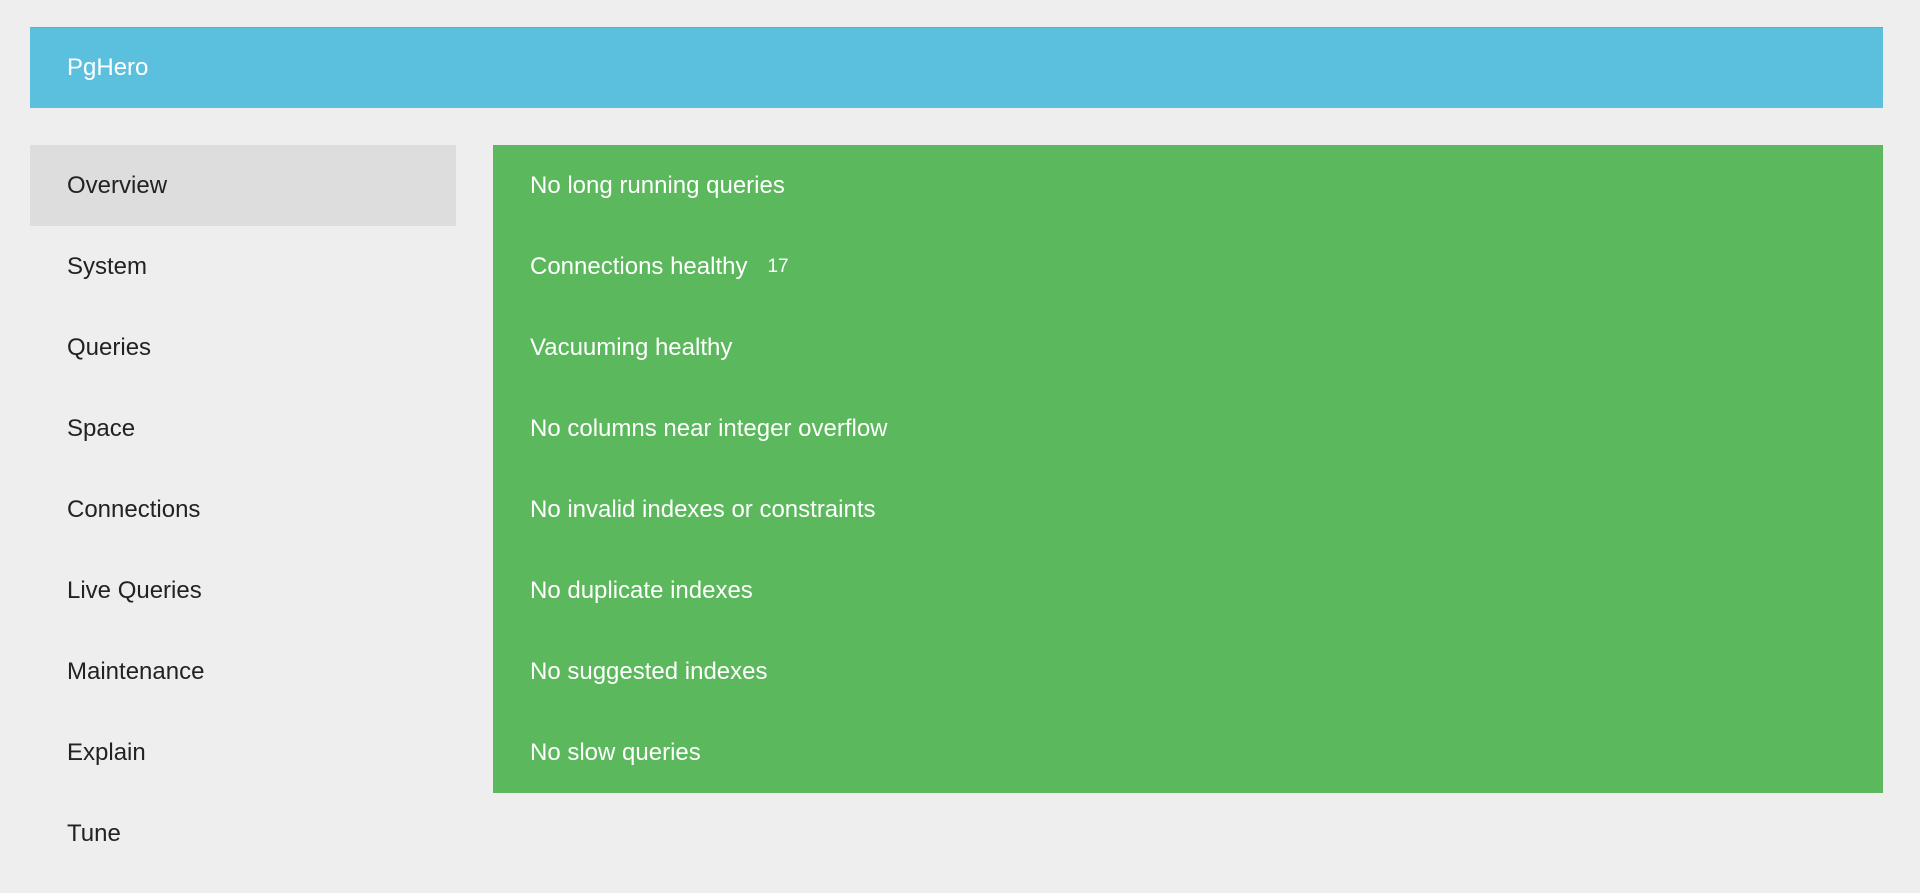 Image resolution: width=1920 pixels, height=893 pixels. I want to click on sidebar-item-overview: Overview, so click(243, 185).